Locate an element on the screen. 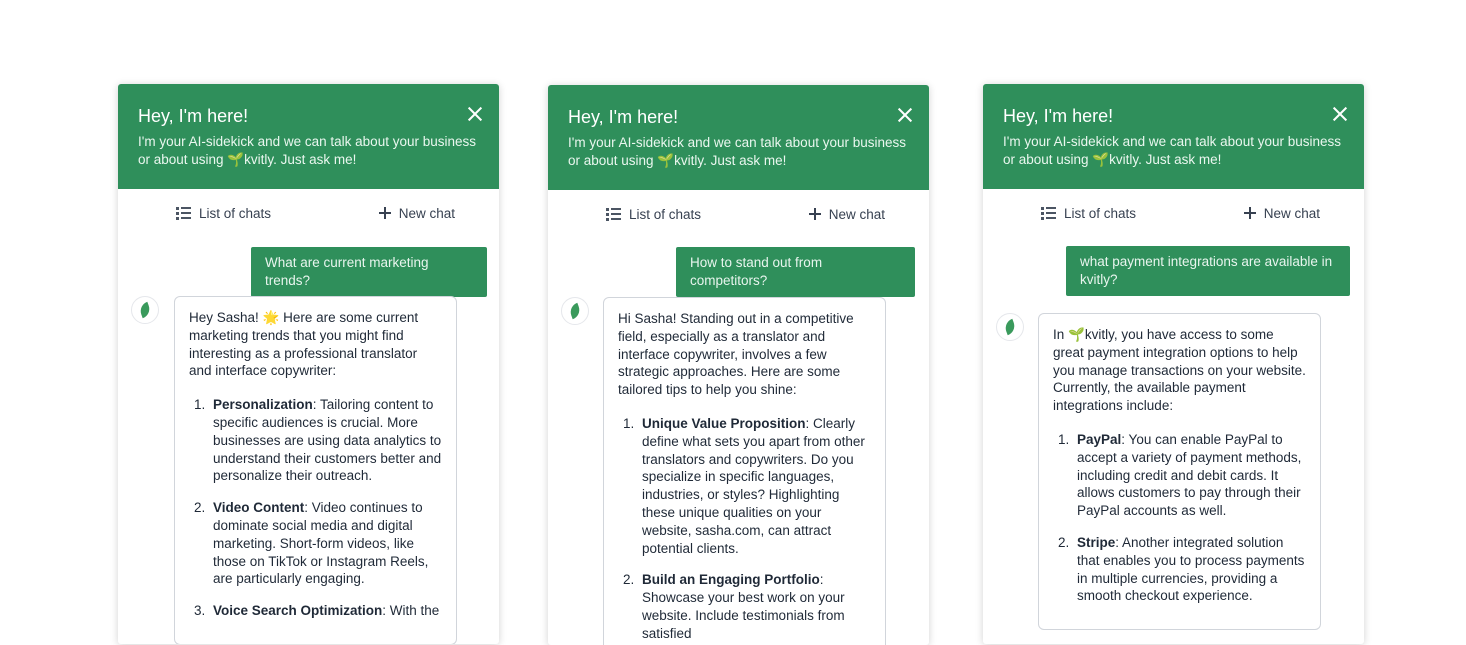 This screenshot has height=645, width=1466. item-number: 3. is located at coordinates (200, 611).